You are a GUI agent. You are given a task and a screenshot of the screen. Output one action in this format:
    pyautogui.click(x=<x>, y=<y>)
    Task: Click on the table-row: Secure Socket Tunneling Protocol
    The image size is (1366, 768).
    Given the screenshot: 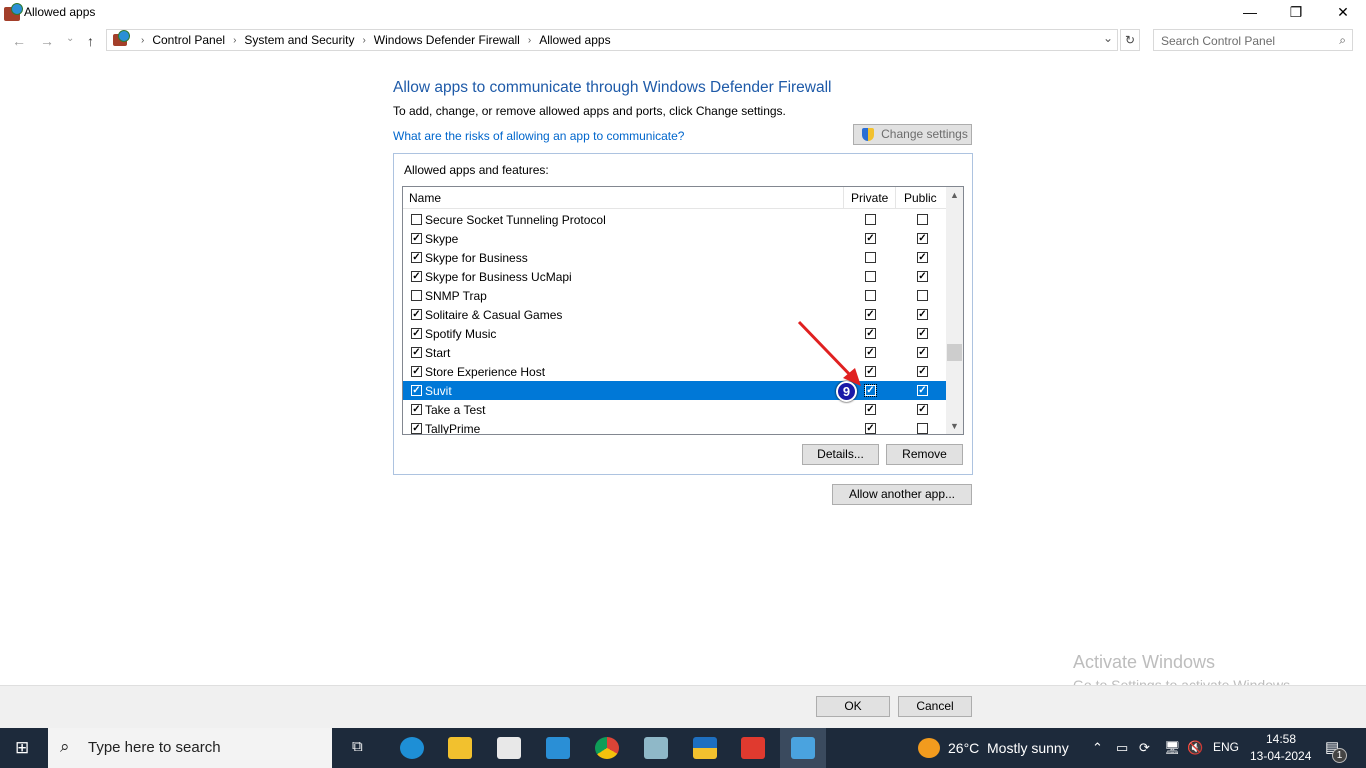 What is the action you would take?
    pyautogui.click(x=675, y=219)
    